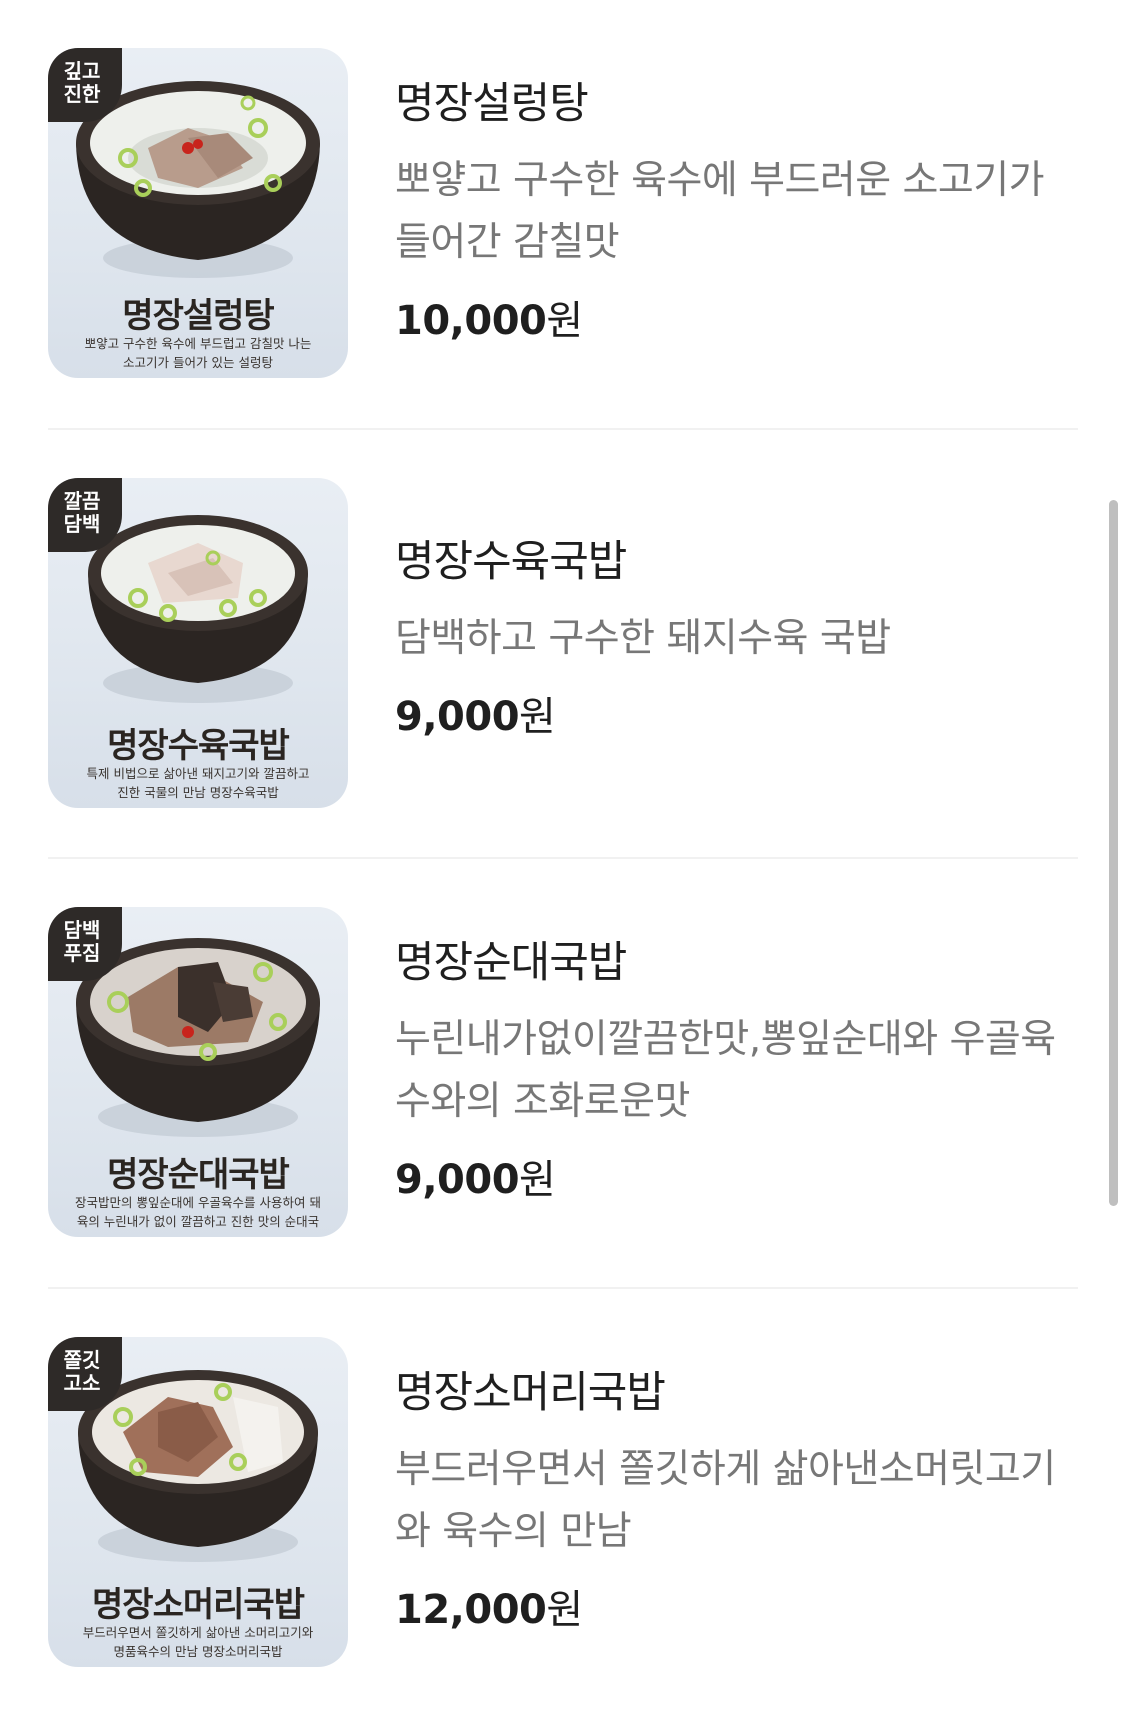 This screenshot has width=1125, height=1714. Describe the element at coordinates (725, 1070) in the screenshot. I see `menu-item-description: 누린내가없이깔끔한맛,뽕잎순대와 우골육수와의 조화로운맛` at that location.